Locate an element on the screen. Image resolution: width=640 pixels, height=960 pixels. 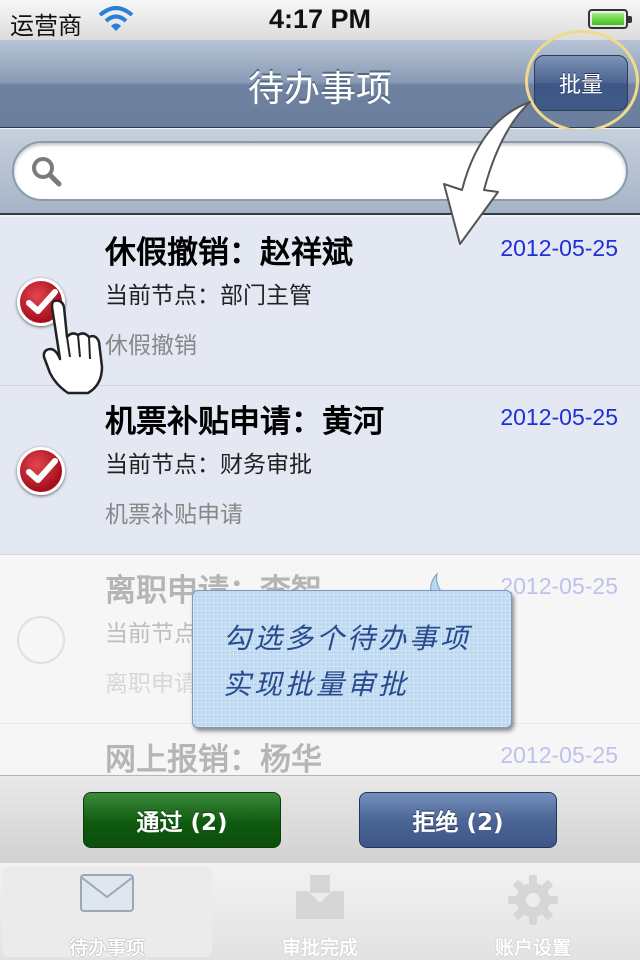
tab-account-settings: 账户设置 is located at coordinates (533, 913).